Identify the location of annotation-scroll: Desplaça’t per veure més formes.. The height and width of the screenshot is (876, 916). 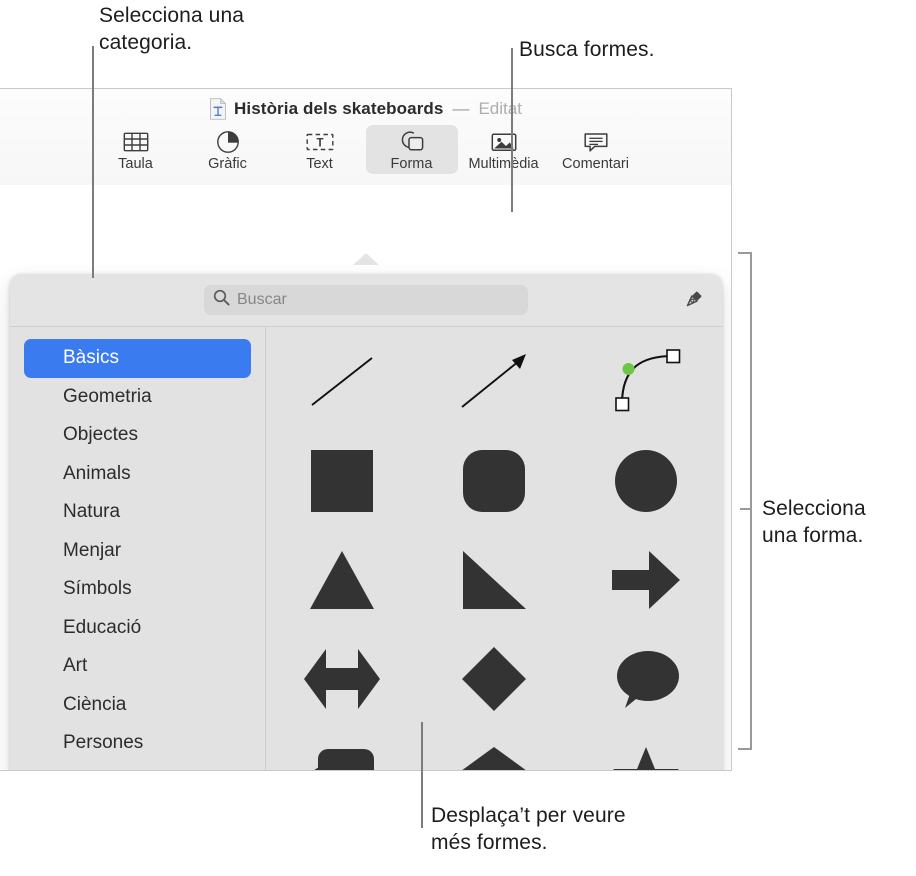
(528, 829).